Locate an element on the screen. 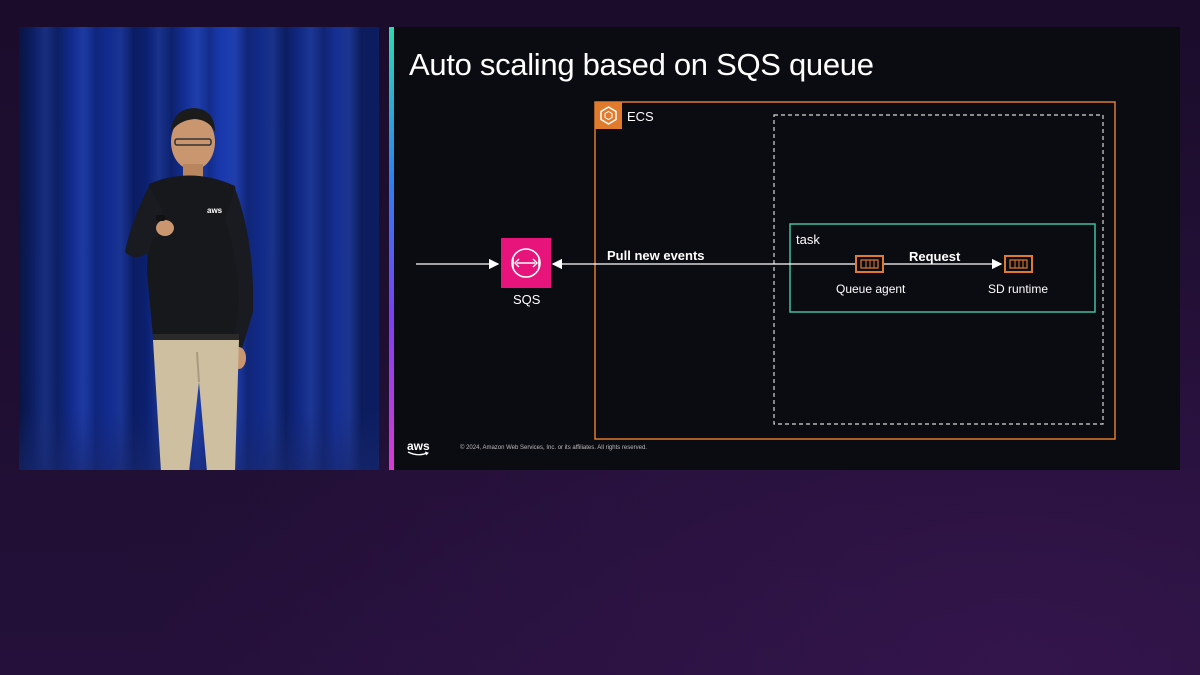 This screenshot has height=675, width=1200. request-label: Request is located at coordinates (935, 256).